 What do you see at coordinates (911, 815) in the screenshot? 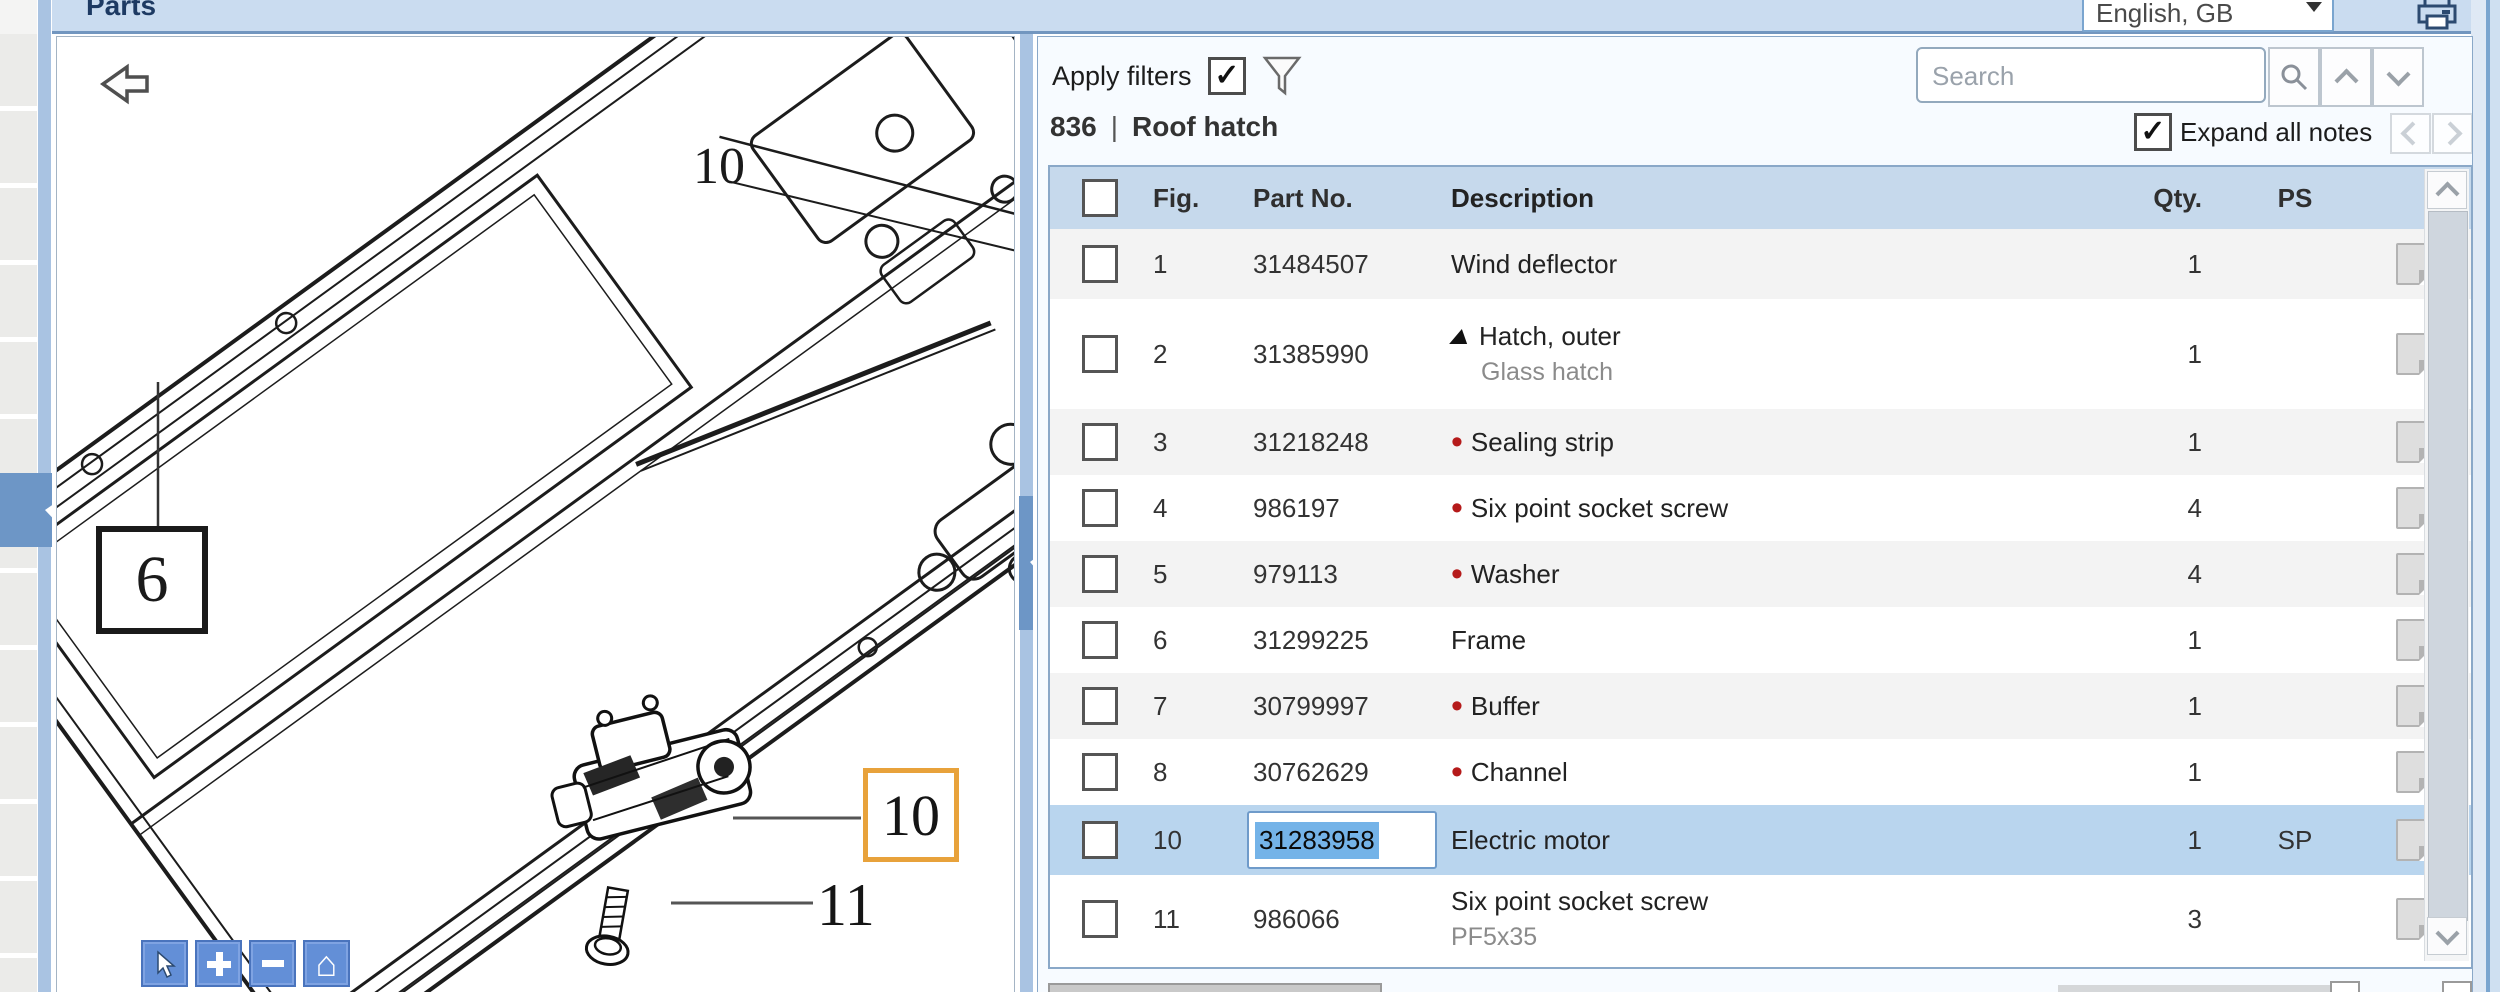
I see `diagram-callout-motor-selected: 10` at bounding box center [911, 815].